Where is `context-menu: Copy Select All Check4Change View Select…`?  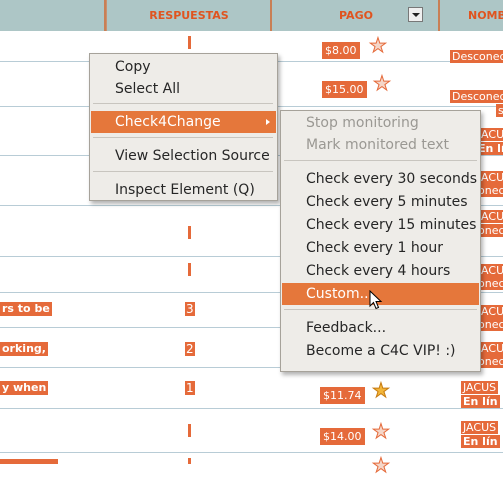 context-menu: Copy Select All Check4Change View Select… is located at coordinates (183, 127).